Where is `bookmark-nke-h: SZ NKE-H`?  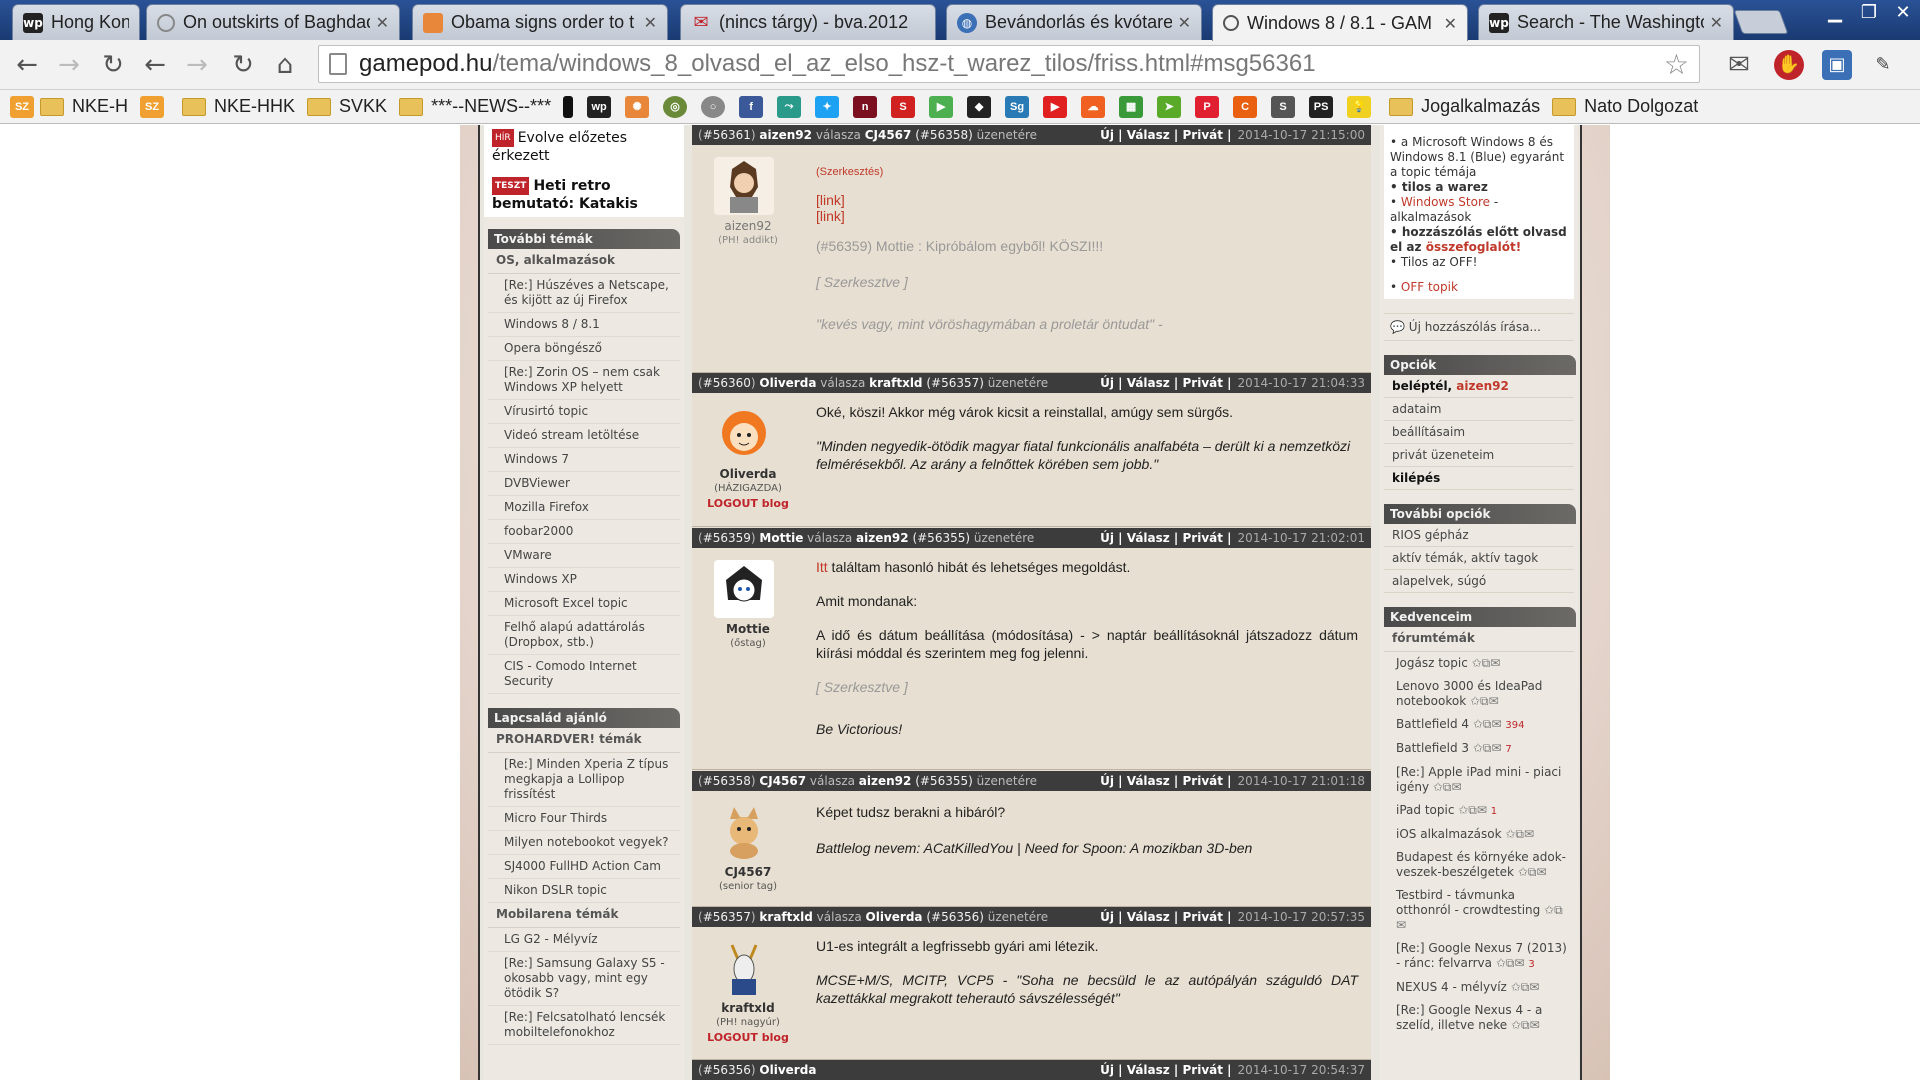
bookmark-nke-h: SZ NKE-H is located at coordinates (69, 106).